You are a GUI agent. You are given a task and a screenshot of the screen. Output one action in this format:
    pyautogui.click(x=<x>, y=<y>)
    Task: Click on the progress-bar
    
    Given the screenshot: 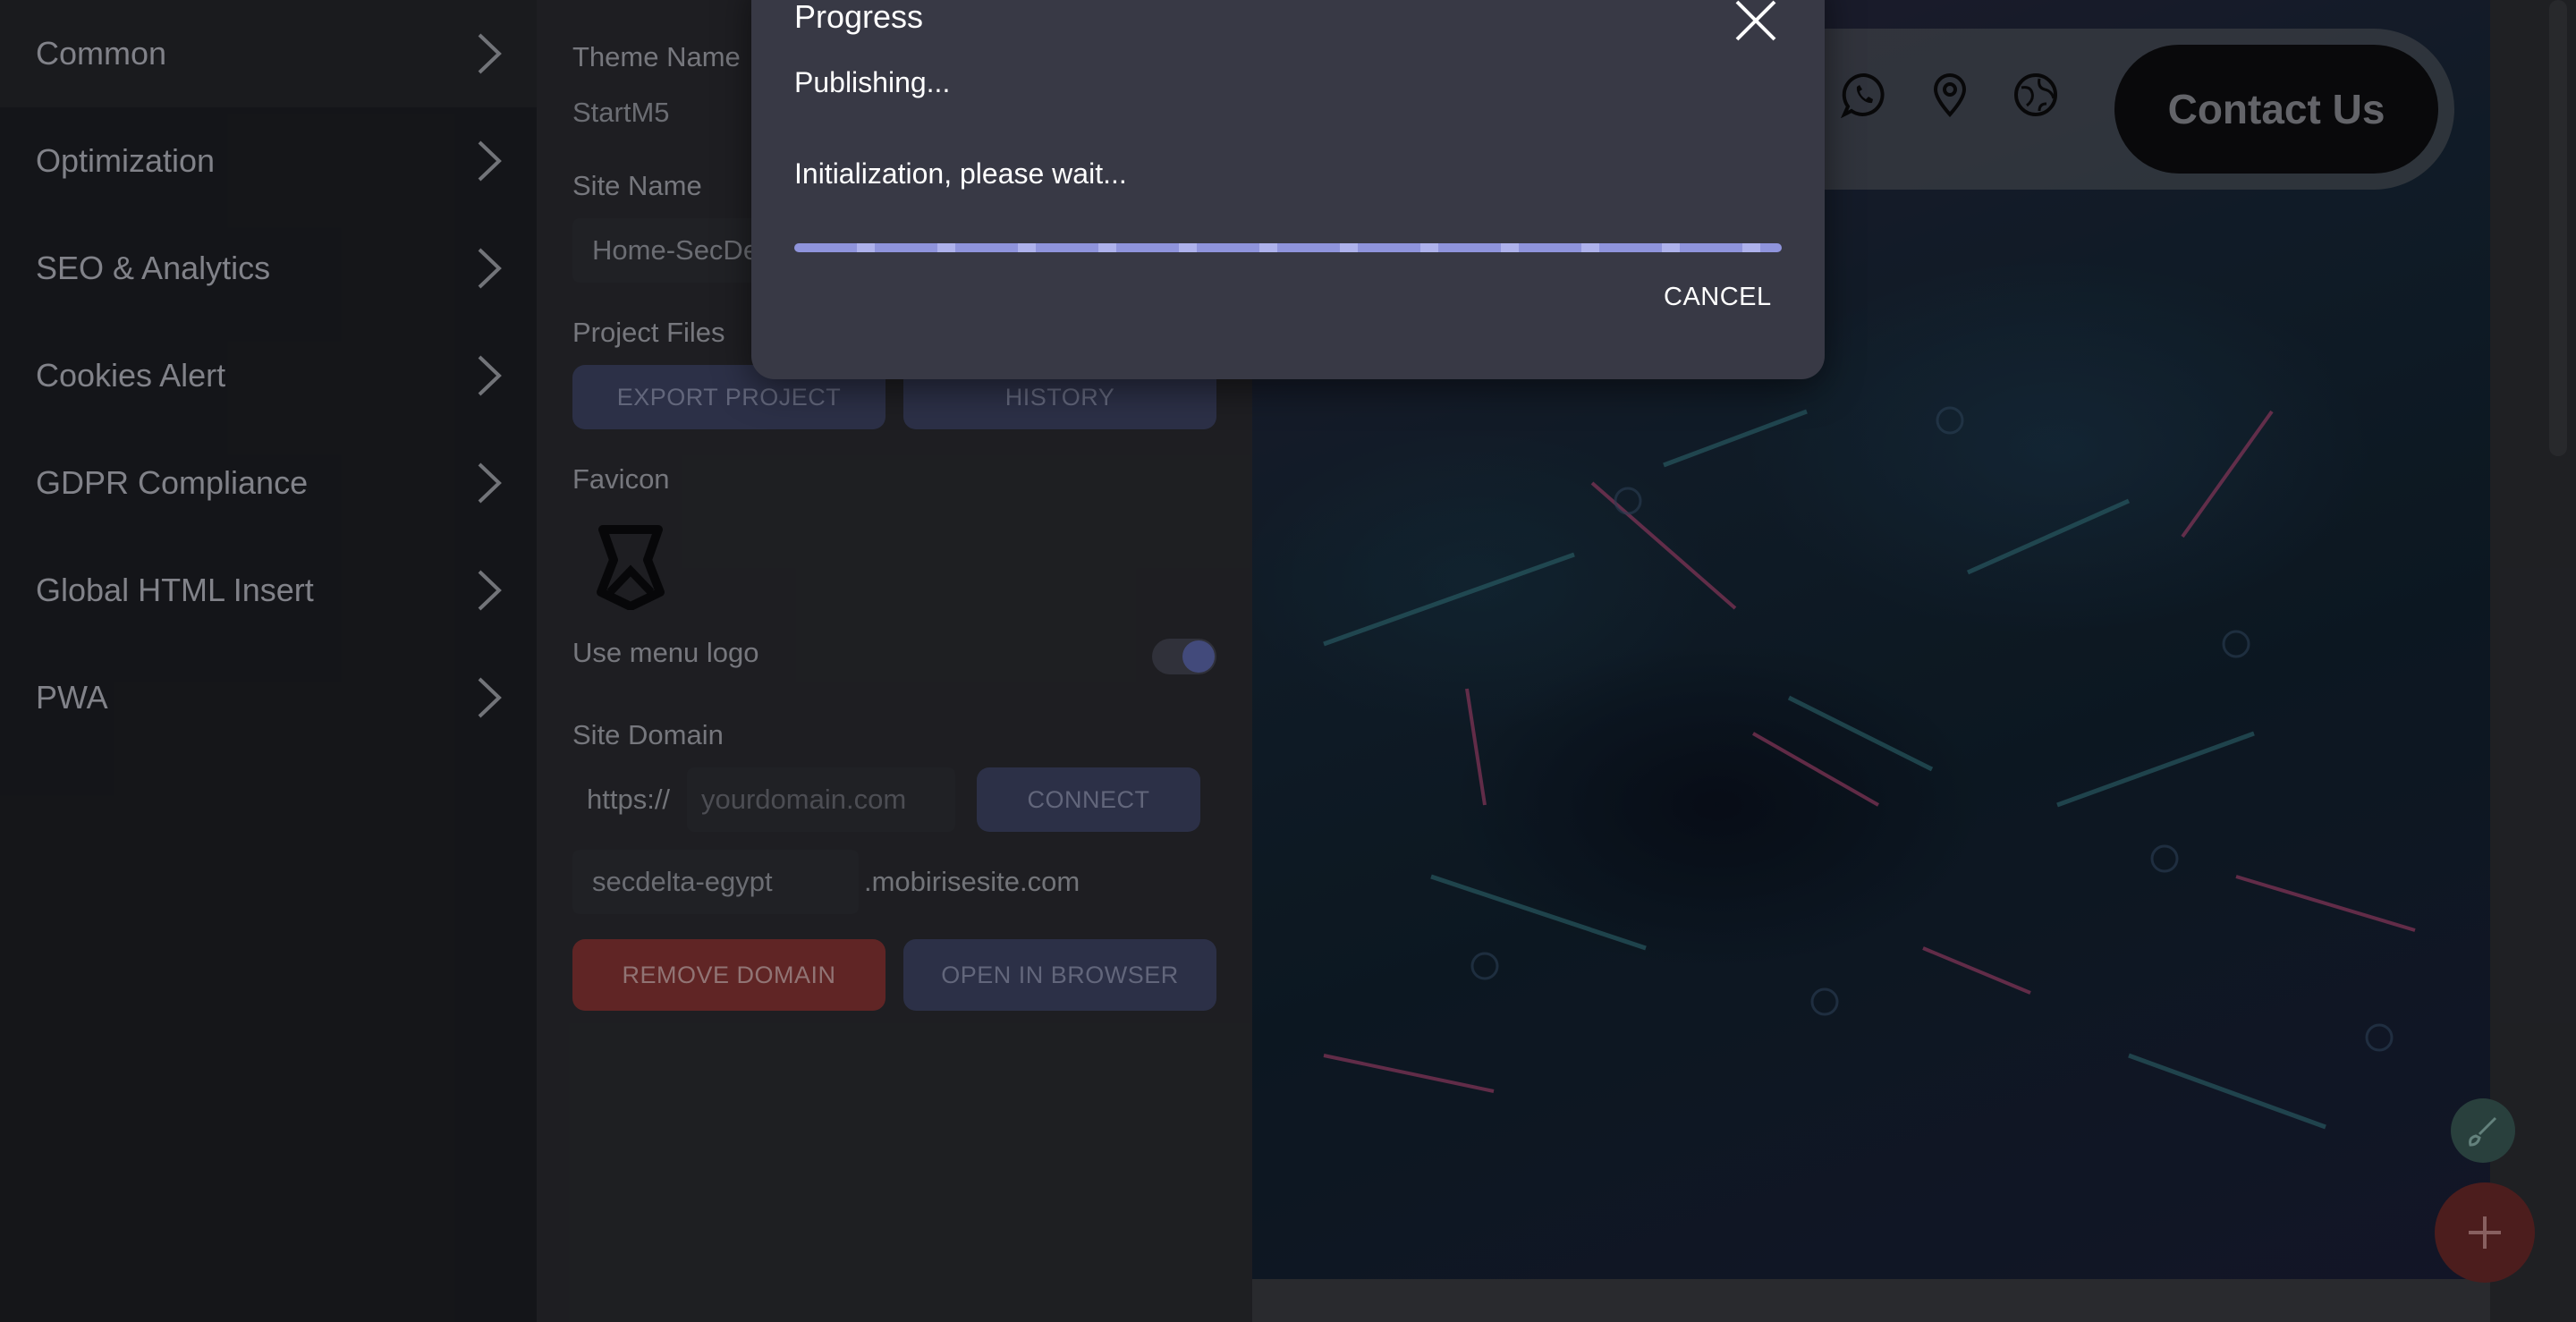 What is the action you would take?
    pyautogui.click(x=1288, y=248)
    